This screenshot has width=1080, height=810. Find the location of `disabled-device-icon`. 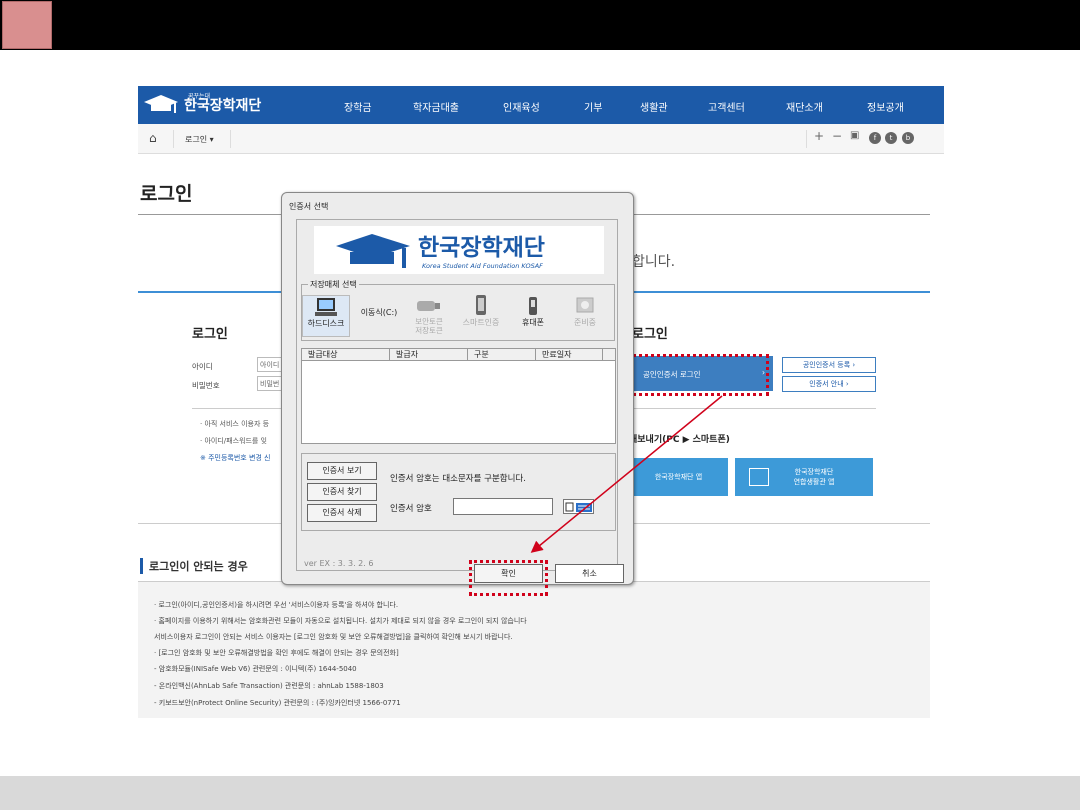

disabled-device-icon is located at coordinates (585, 306).